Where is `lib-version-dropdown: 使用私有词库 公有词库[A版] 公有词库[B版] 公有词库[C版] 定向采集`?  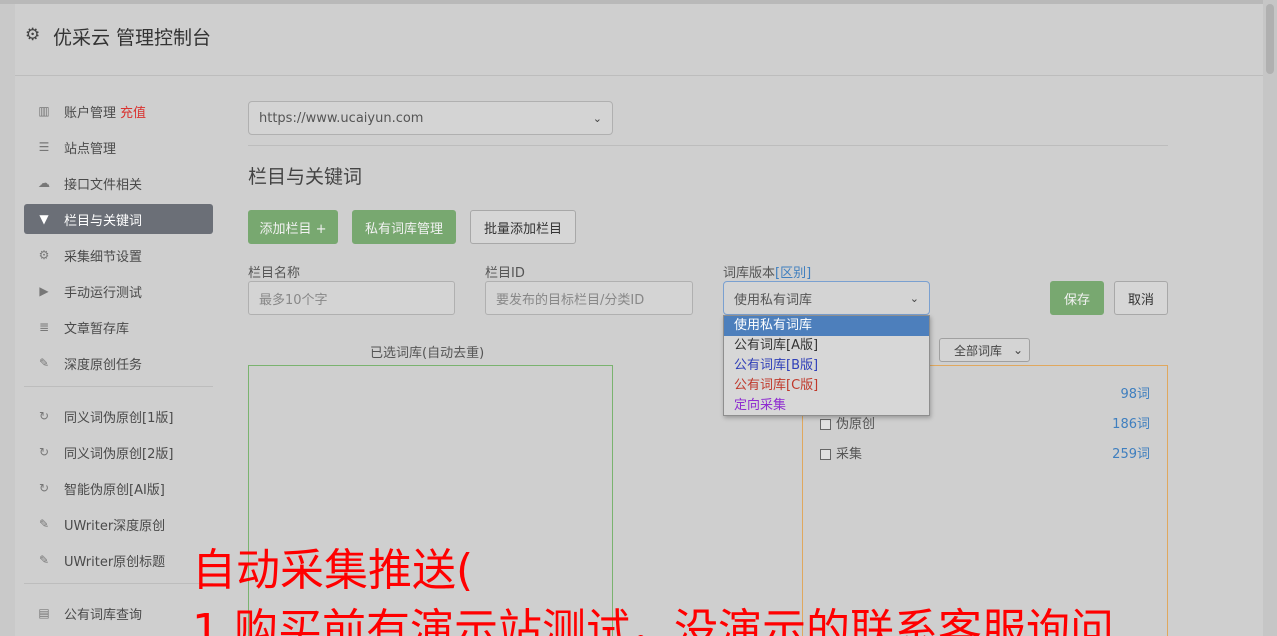 lib-version-dropdown: 使用私有词库 公有词库[A版] 公有词库[B版] 公有词库[C版] 定向采集 is located at coordinates (826, 365).